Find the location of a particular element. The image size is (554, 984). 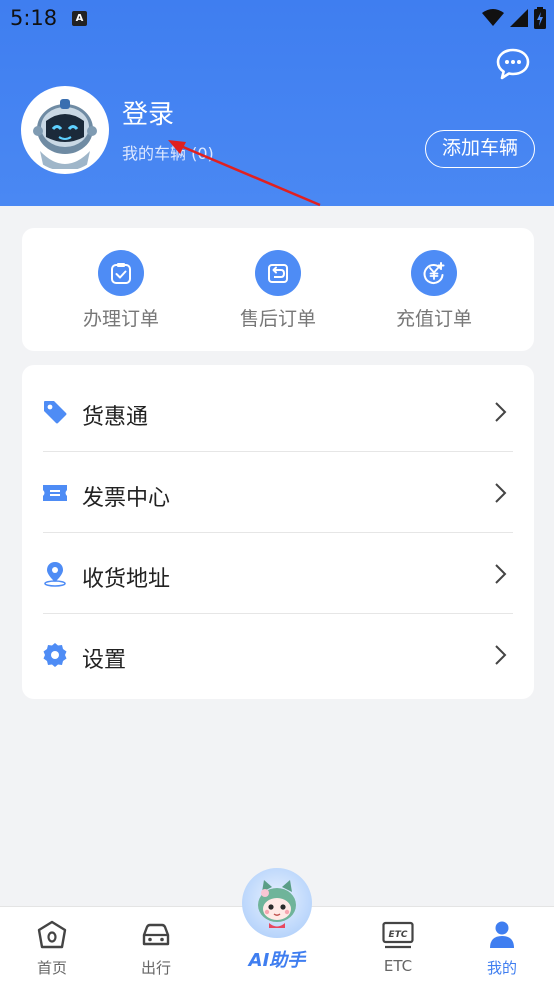

order-label: 充值订单 is located at coordinates (433, 319).